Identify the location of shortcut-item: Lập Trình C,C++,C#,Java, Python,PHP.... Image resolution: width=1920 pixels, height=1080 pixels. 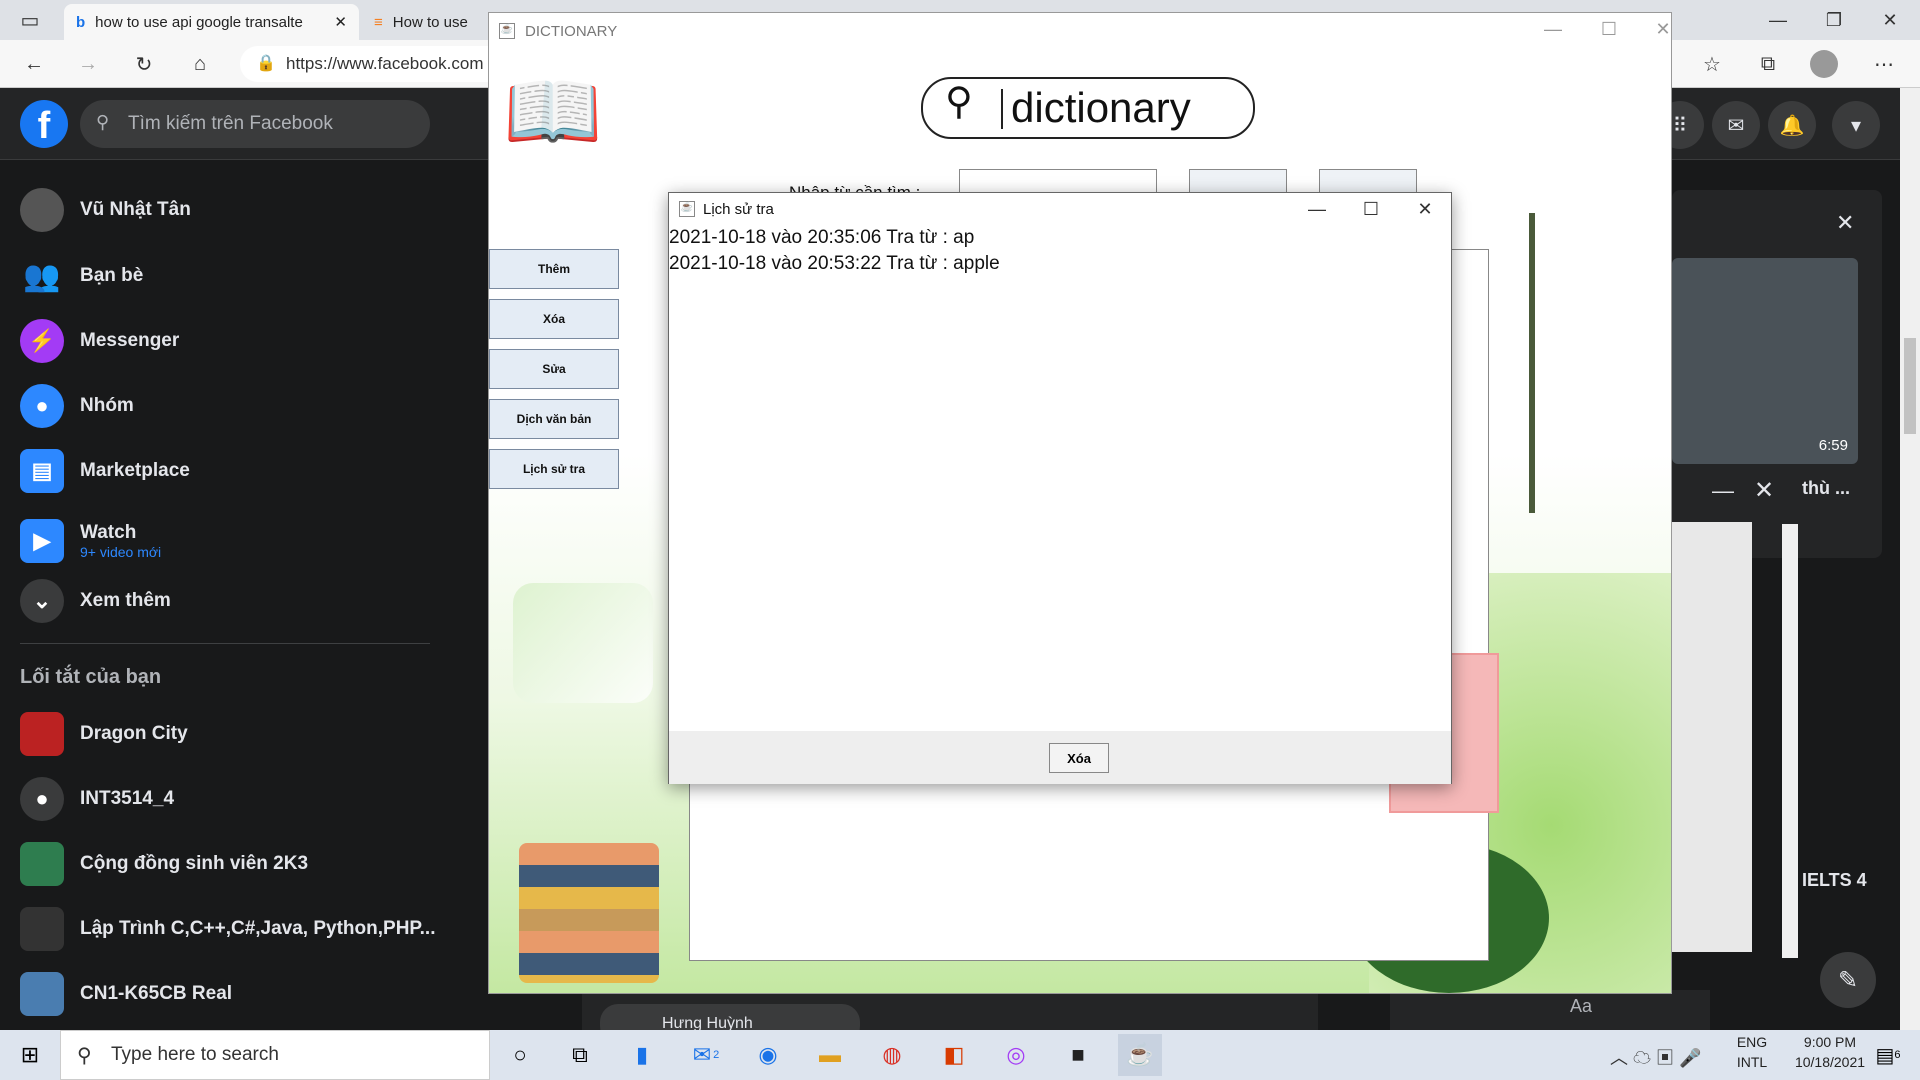
(240, 929).